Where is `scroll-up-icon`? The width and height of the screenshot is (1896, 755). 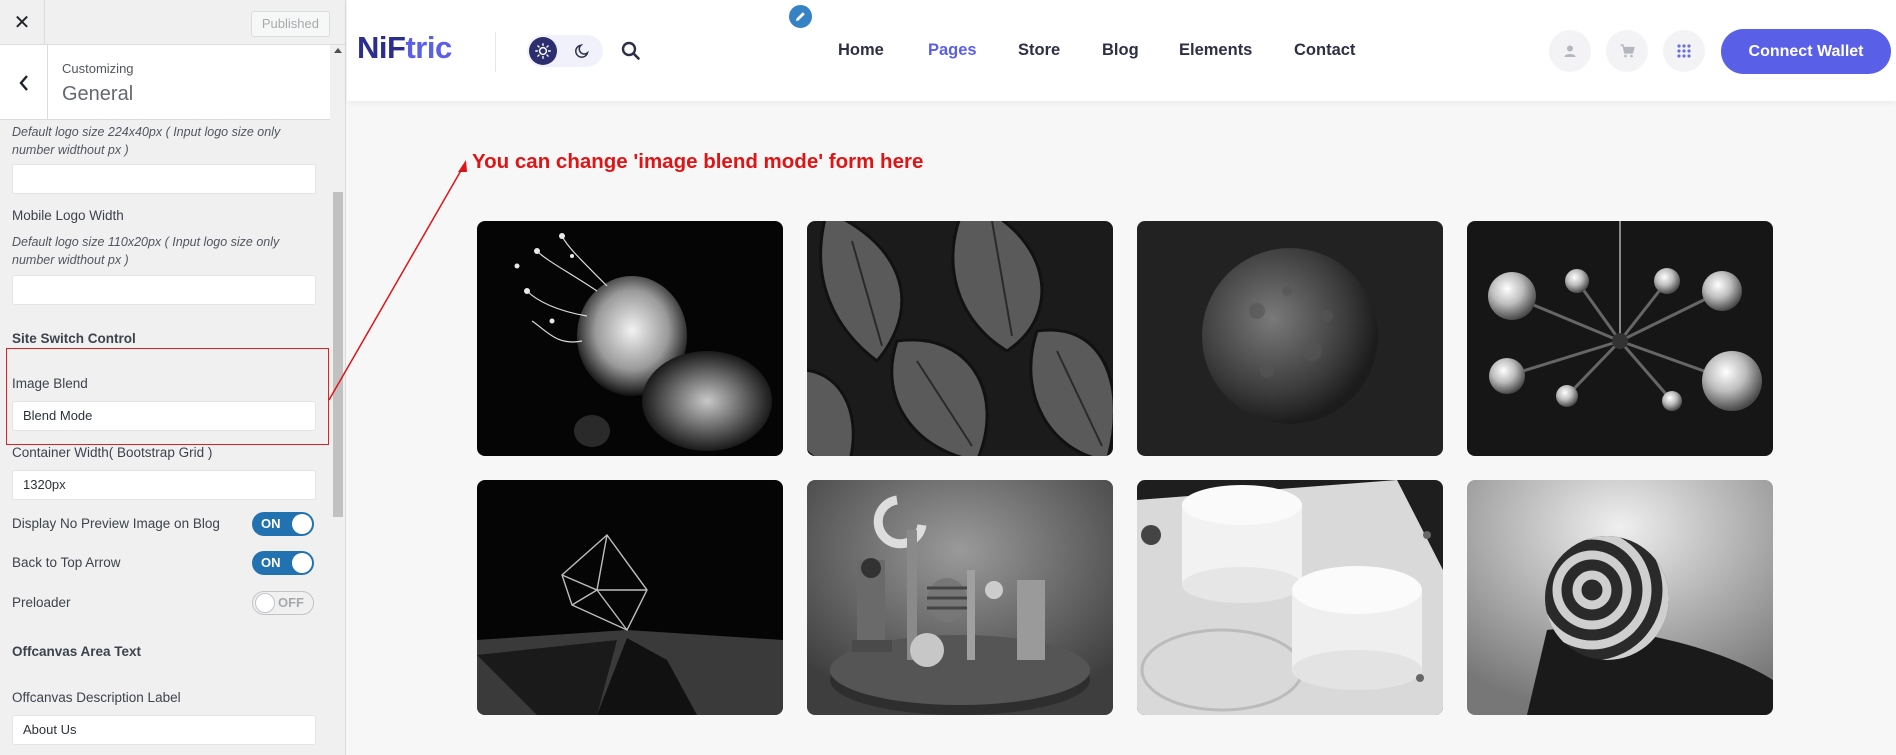 scroll-up-icon is located at coordinates (338, 50).